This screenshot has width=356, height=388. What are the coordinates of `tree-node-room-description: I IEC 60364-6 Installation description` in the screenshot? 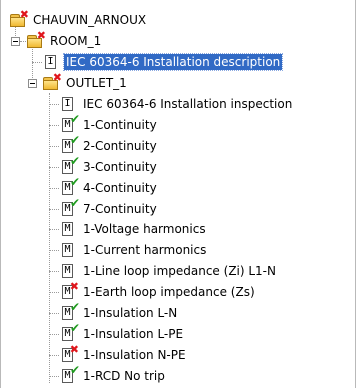 It's located at (163, 62).